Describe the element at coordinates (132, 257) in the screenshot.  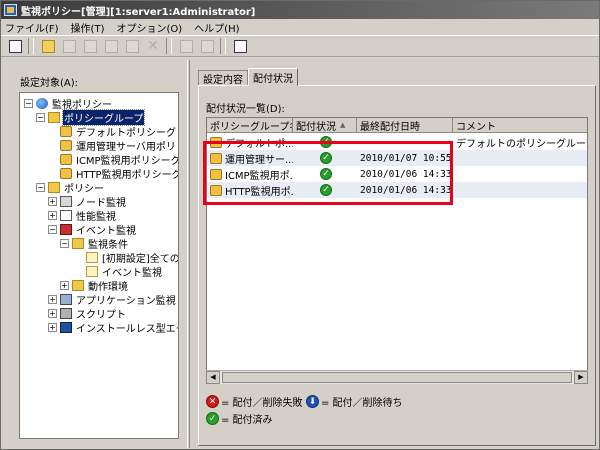
I see `tree-node-initial-setting: [初期設定]全ての` at that location.